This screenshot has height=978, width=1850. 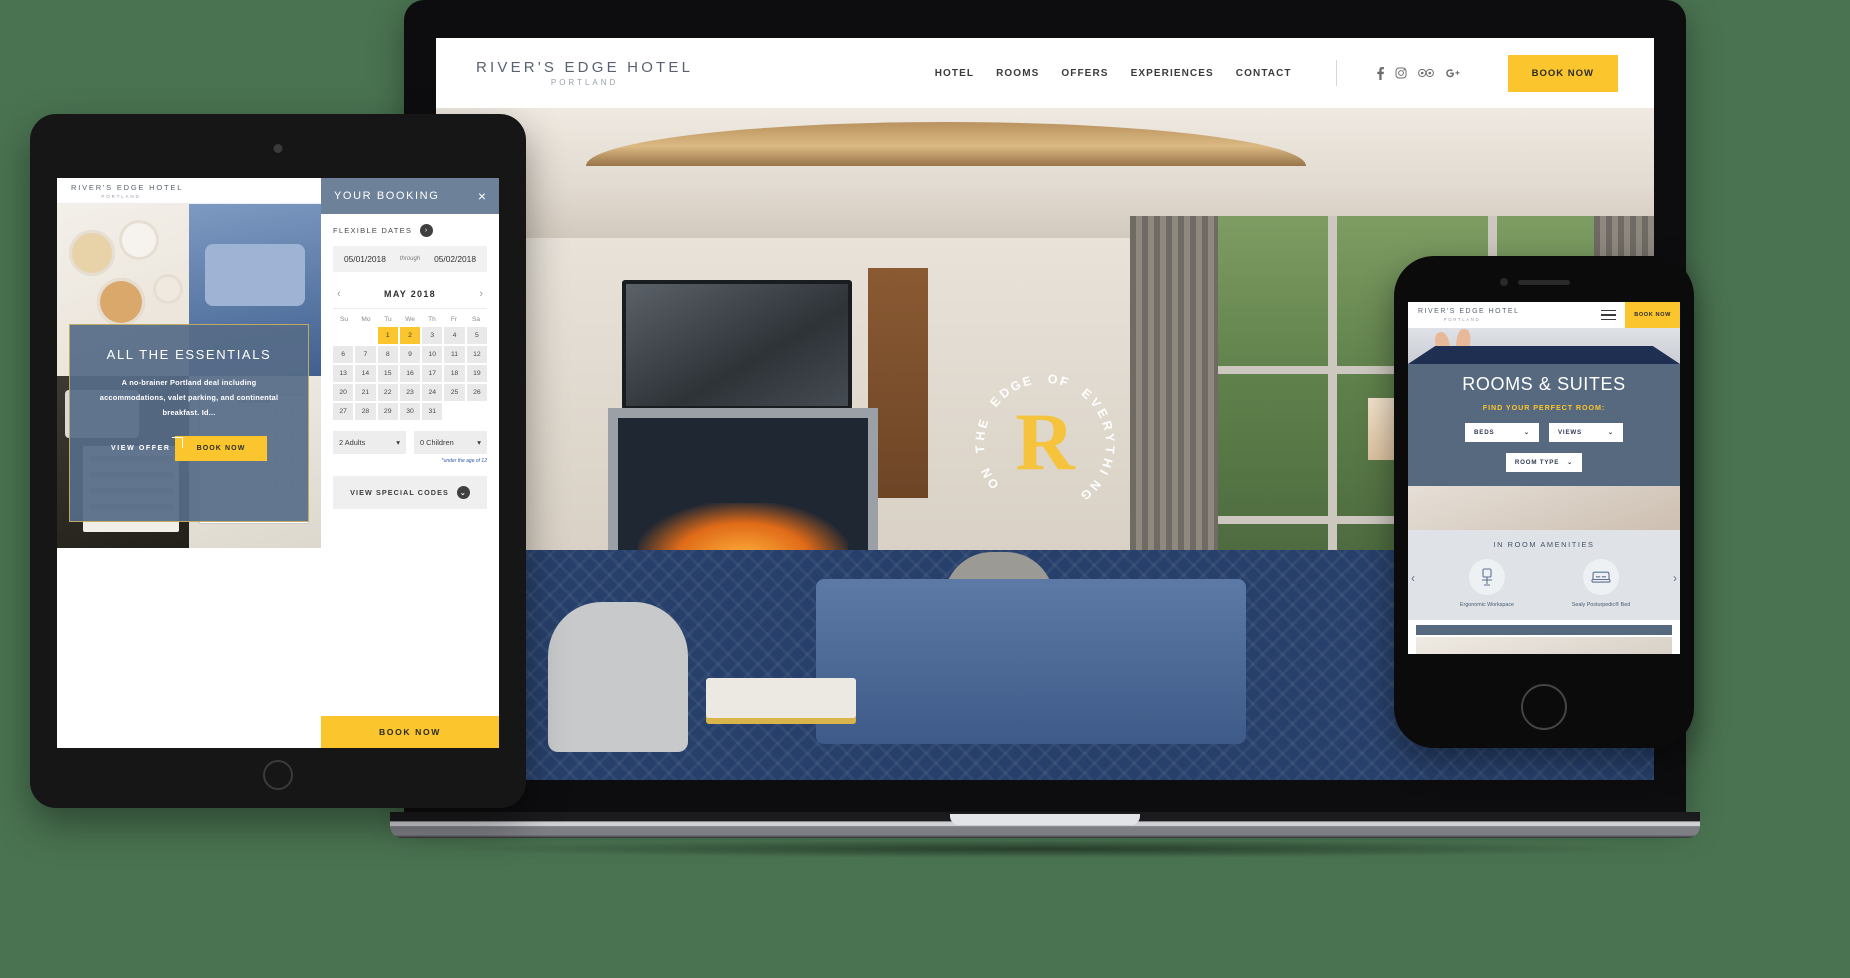 I want to click on calendar-day-9: 9, so click(x=410, y=354).